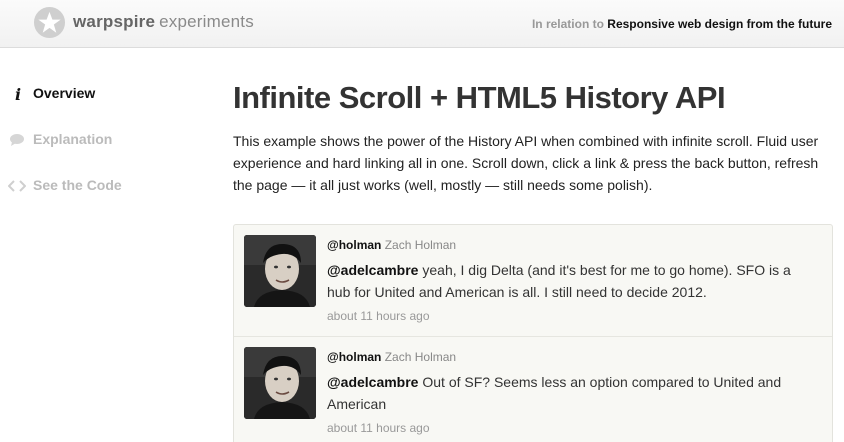 This screenshot has height=442, width=844. I want to click on relation-prefix: In relation to, so click(567, 24).